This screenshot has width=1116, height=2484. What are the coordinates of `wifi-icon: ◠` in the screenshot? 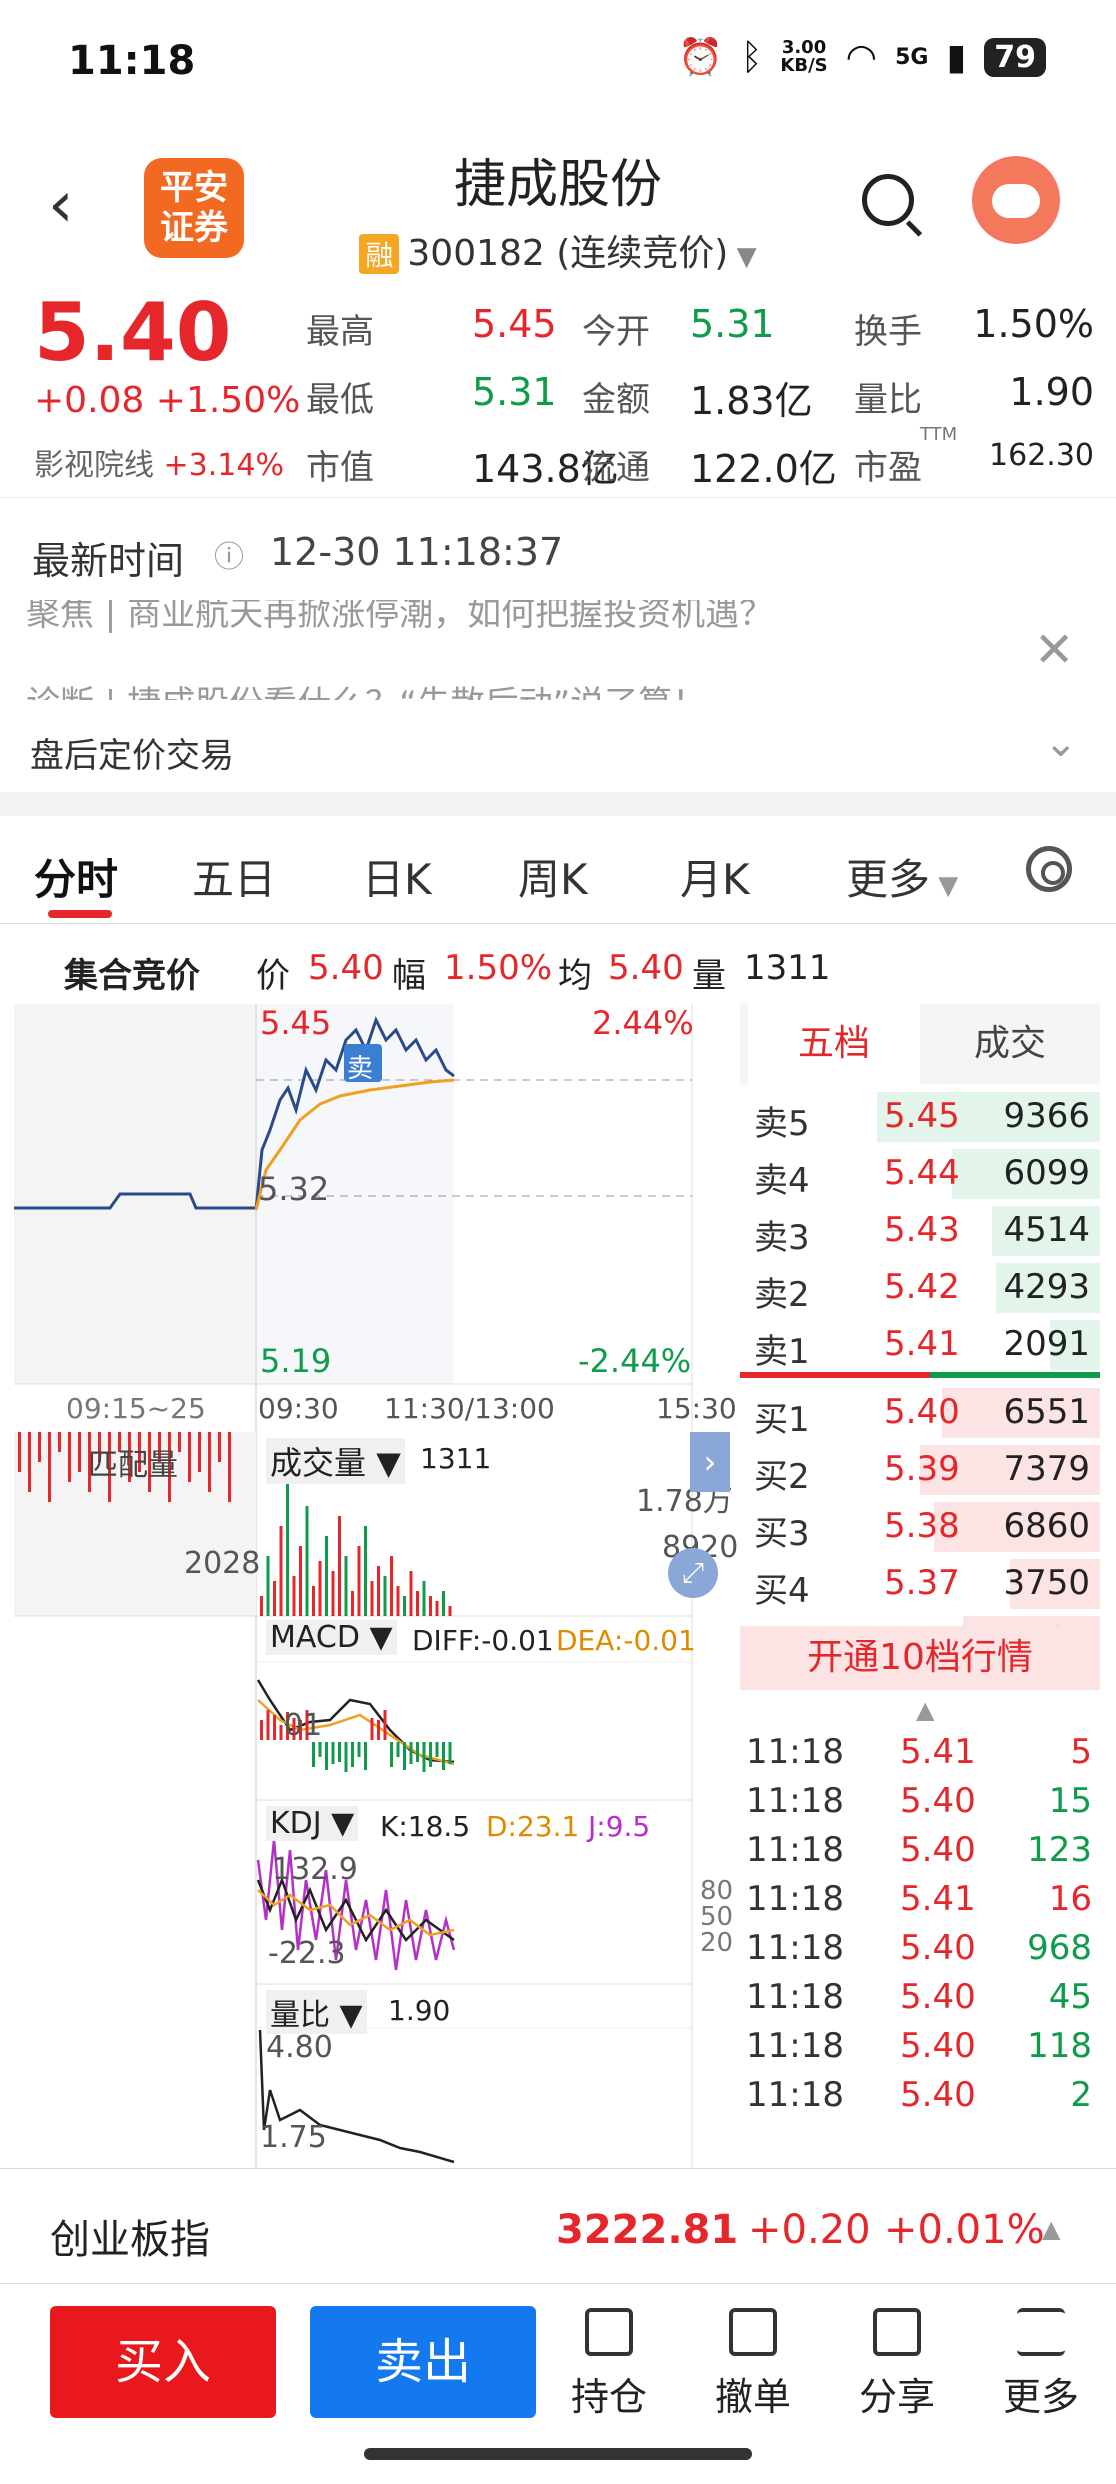 It's located at (861, 57).